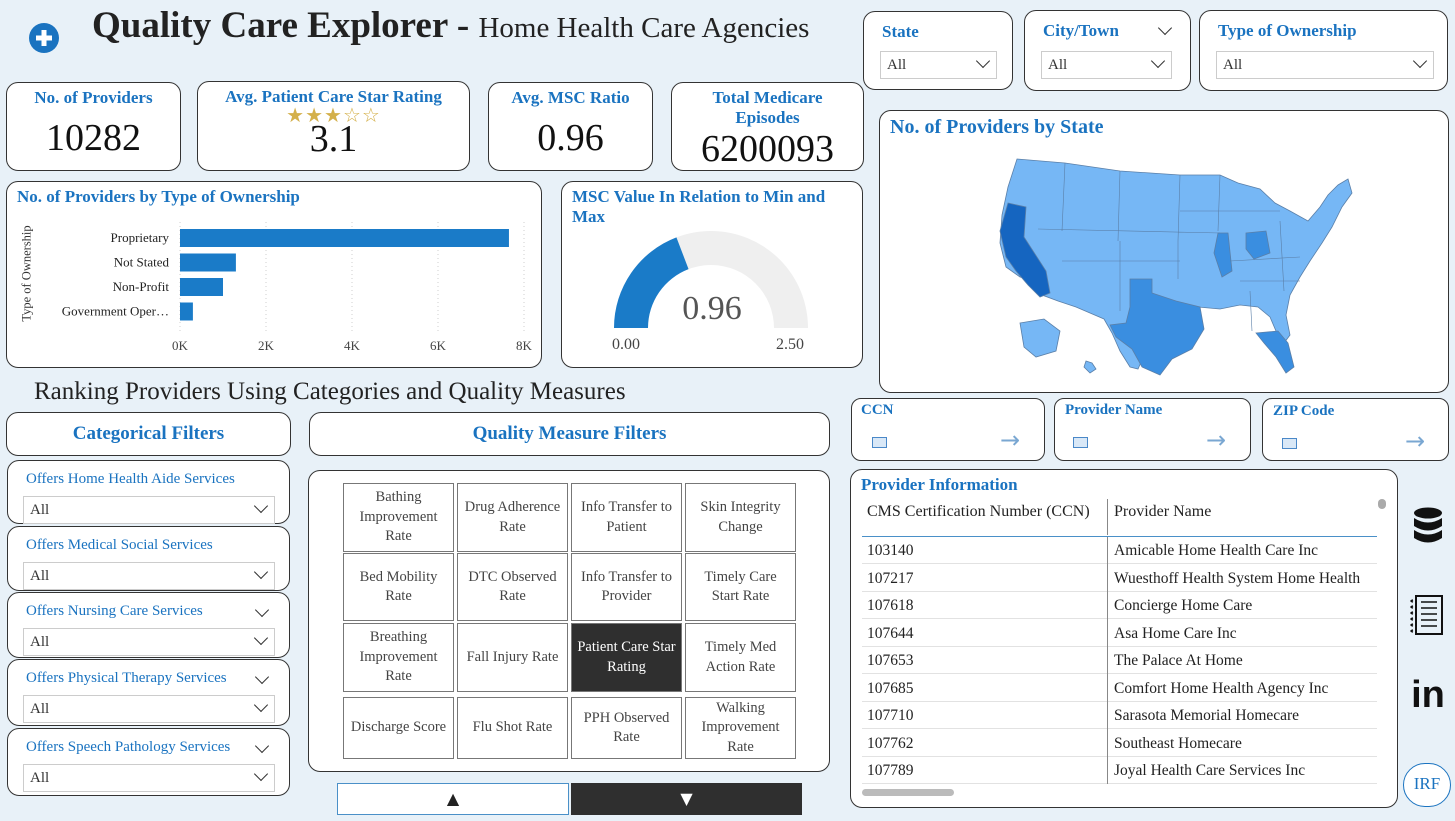 The width and height of the screenshot is (1455, 821). What do you see at coordinates (1090, 367) in the screenshot?
I see `map-state-hawaii` at bounding box center [1090, 367].